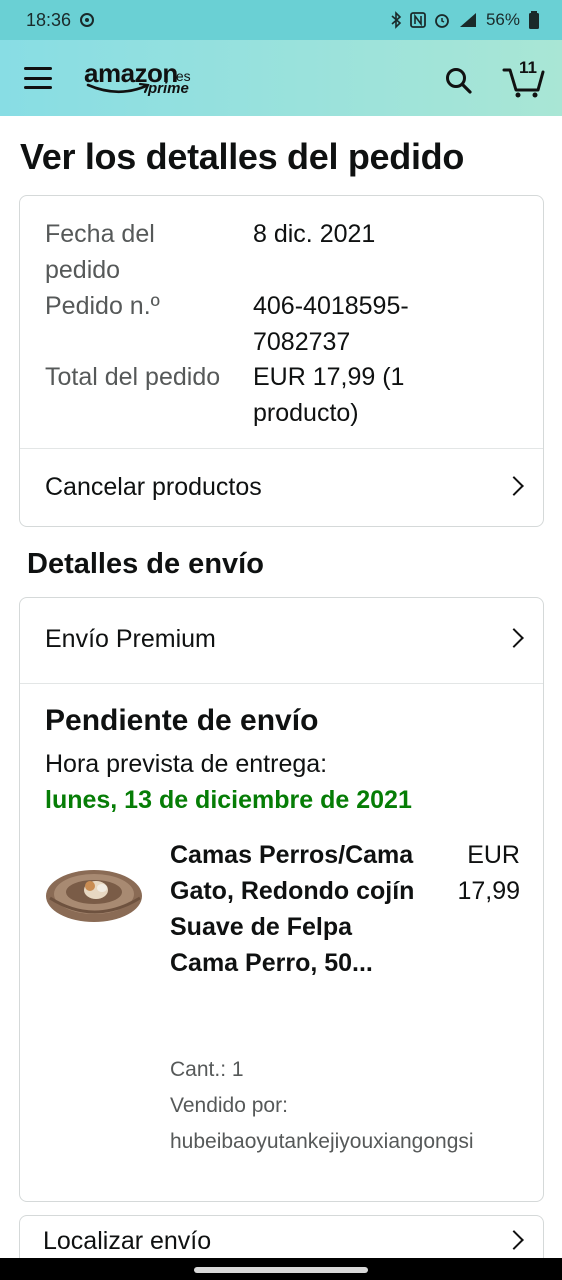 The width and height of the screenshot is (562, 1280). What do you see at coordinates (281, 20) in the screenshot?
I see `status-bar: 18:36 56%` at bounding box center [281, 20].